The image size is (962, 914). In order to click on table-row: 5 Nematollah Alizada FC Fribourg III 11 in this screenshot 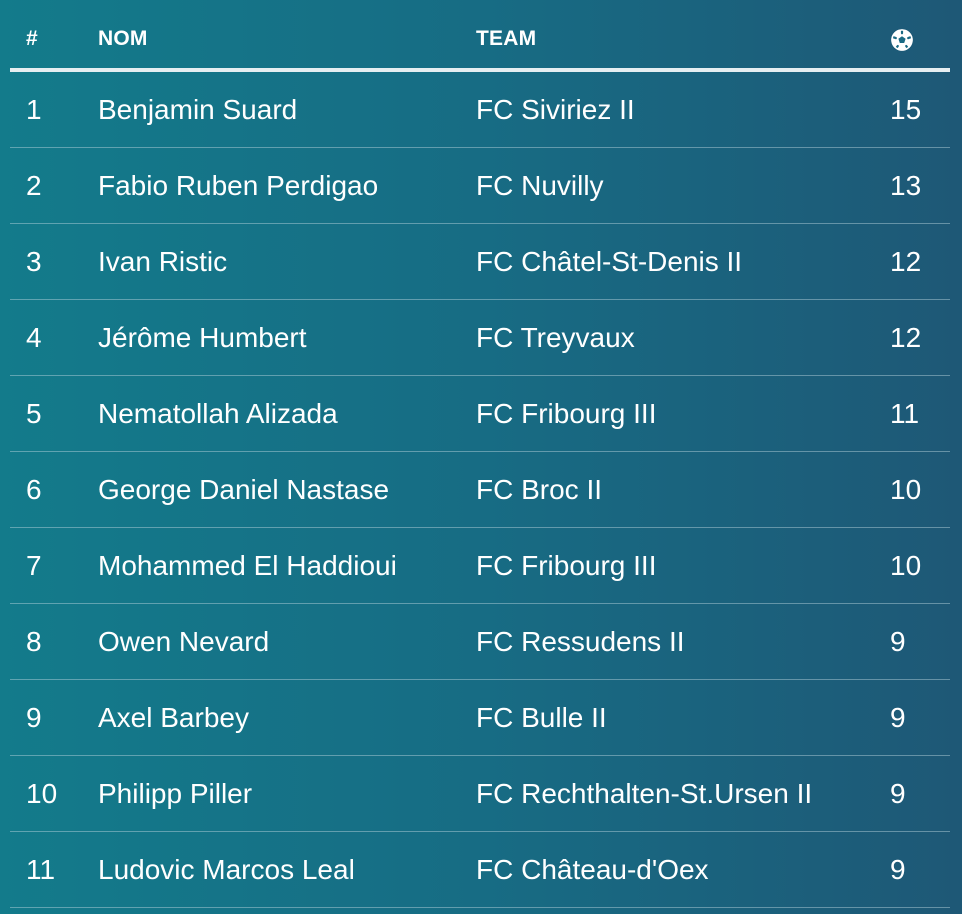, I will do `click(480, 414)`.